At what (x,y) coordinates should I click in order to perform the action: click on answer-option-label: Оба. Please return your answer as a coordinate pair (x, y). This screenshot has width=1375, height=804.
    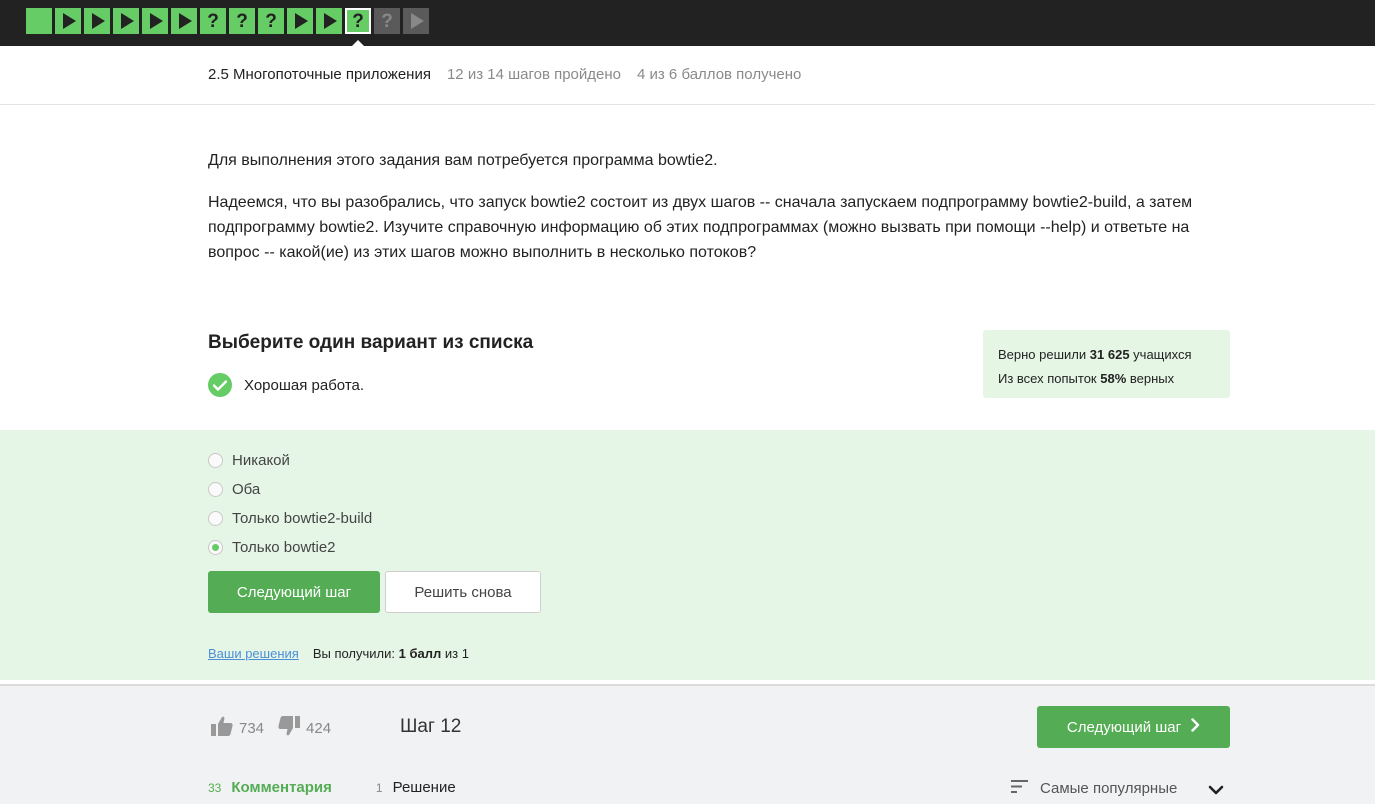
    Looking at the image, I should click on (246, 489).